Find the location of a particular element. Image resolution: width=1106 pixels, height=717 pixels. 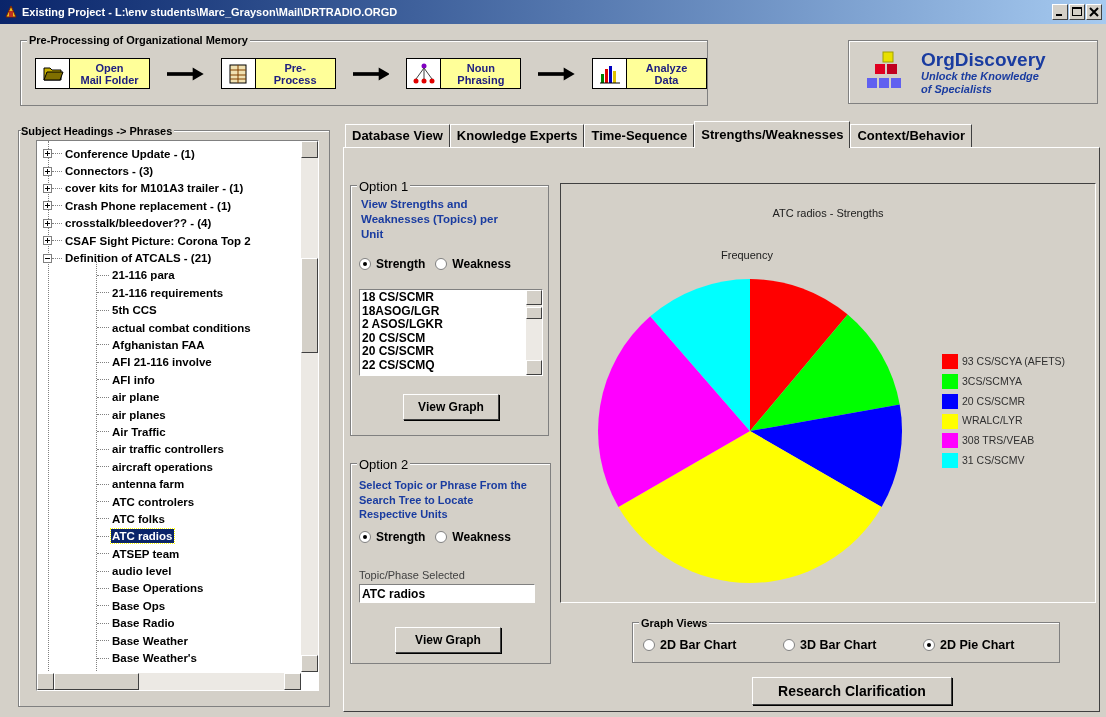

list-item: 2 ASOS/LGKR is located at coordinates (402, 325).